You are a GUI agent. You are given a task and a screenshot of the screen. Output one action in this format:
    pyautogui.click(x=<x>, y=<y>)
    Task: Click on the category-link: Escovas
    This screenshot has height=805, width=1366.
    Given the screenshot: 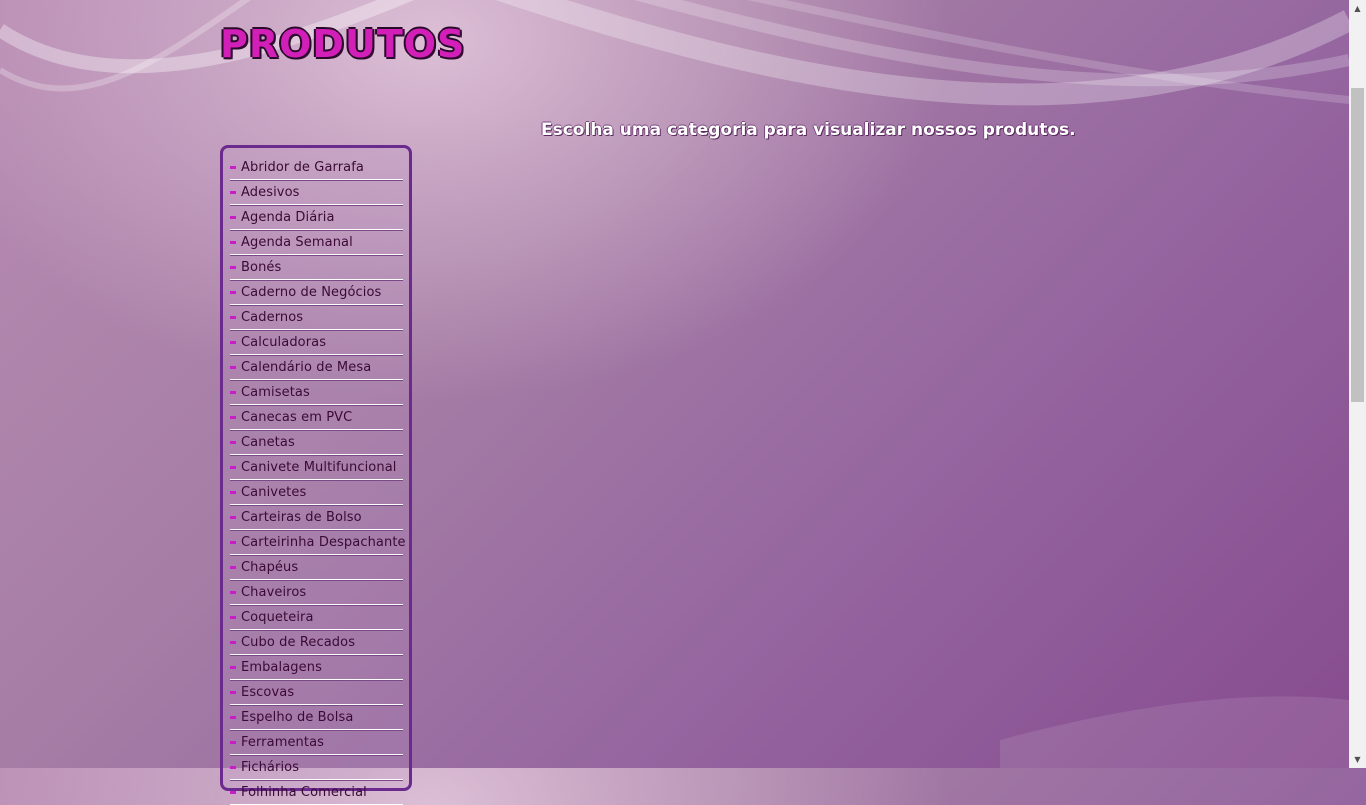 What is the action you would take?
    pyautogui.click(x=267, y=692)
    